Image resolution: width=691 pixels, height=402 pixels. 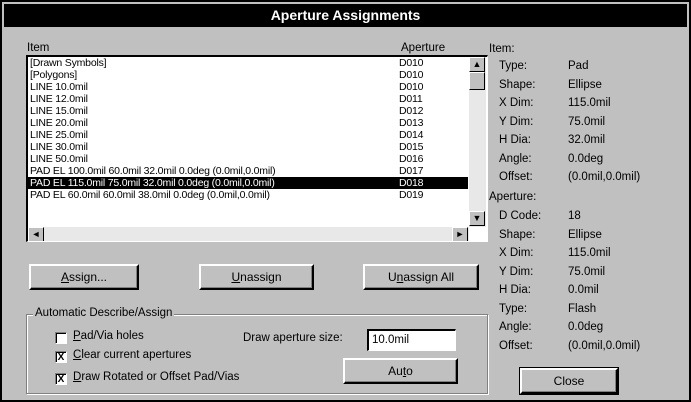 What do you see at coordinates (59, 123) in the screenshot?
I see `list-item-name: LINE 20.0mil` at bounding box center [59, 123].